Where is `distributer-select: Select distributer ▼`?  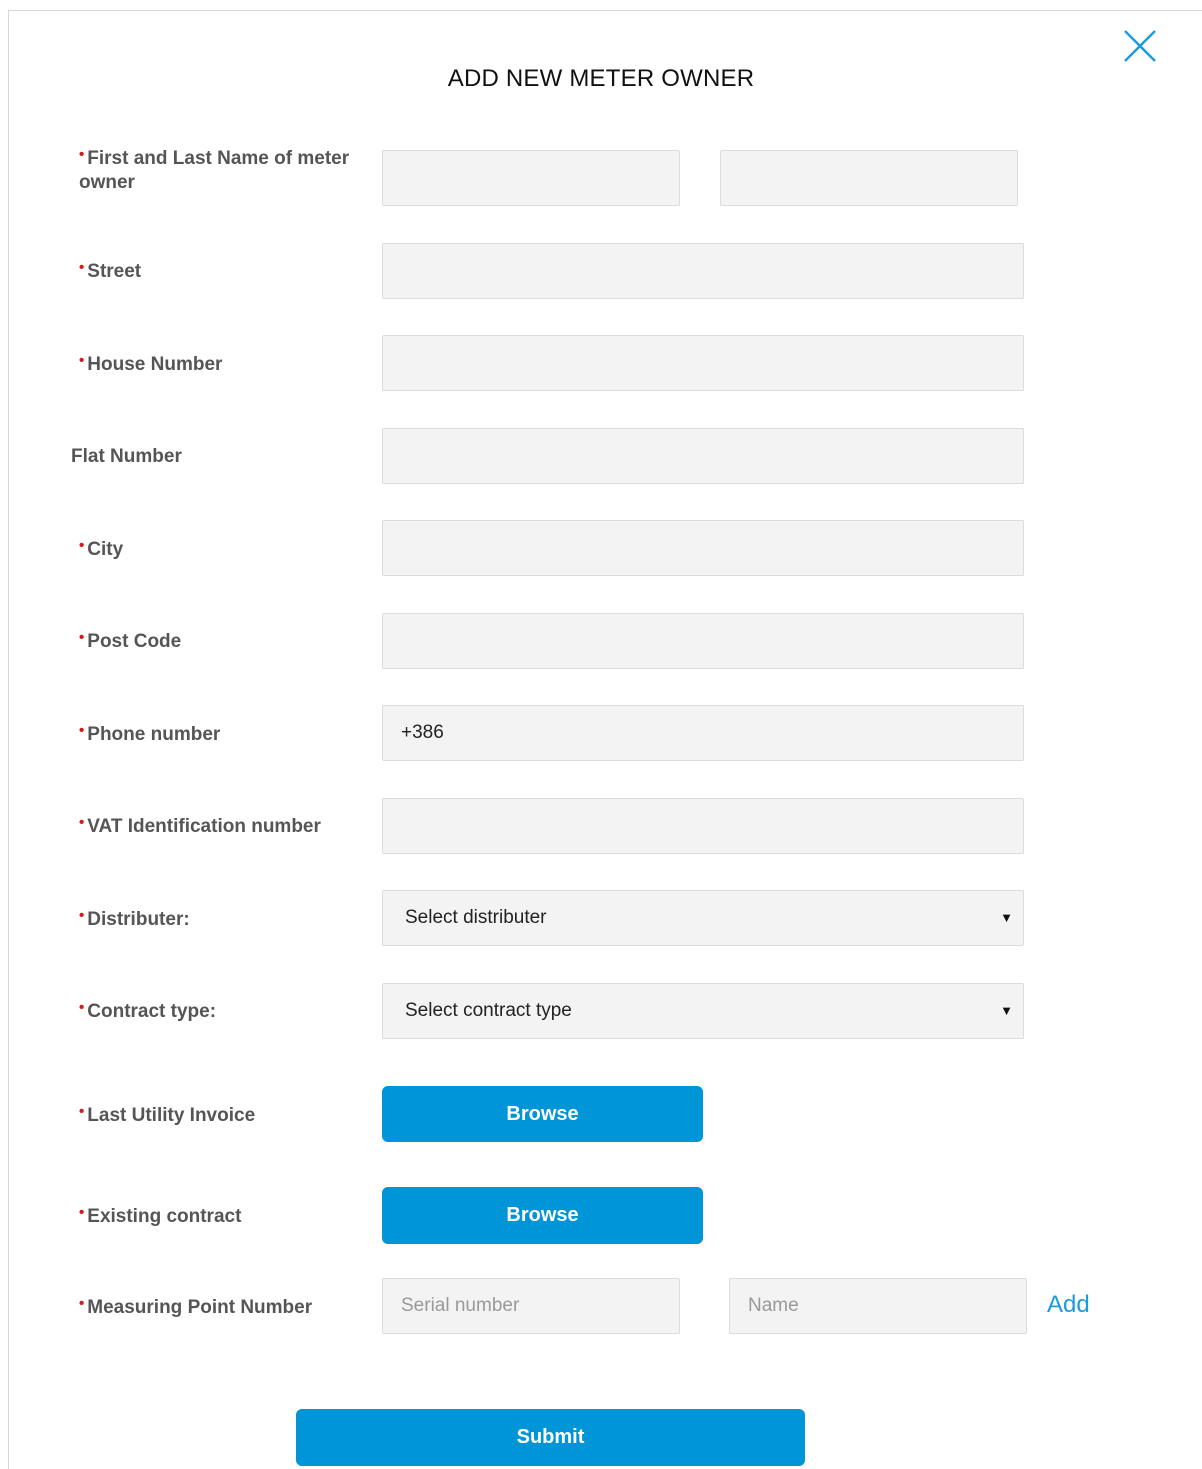
distributer-select: Select distributer ▼ is located at coordinates (703, 918).